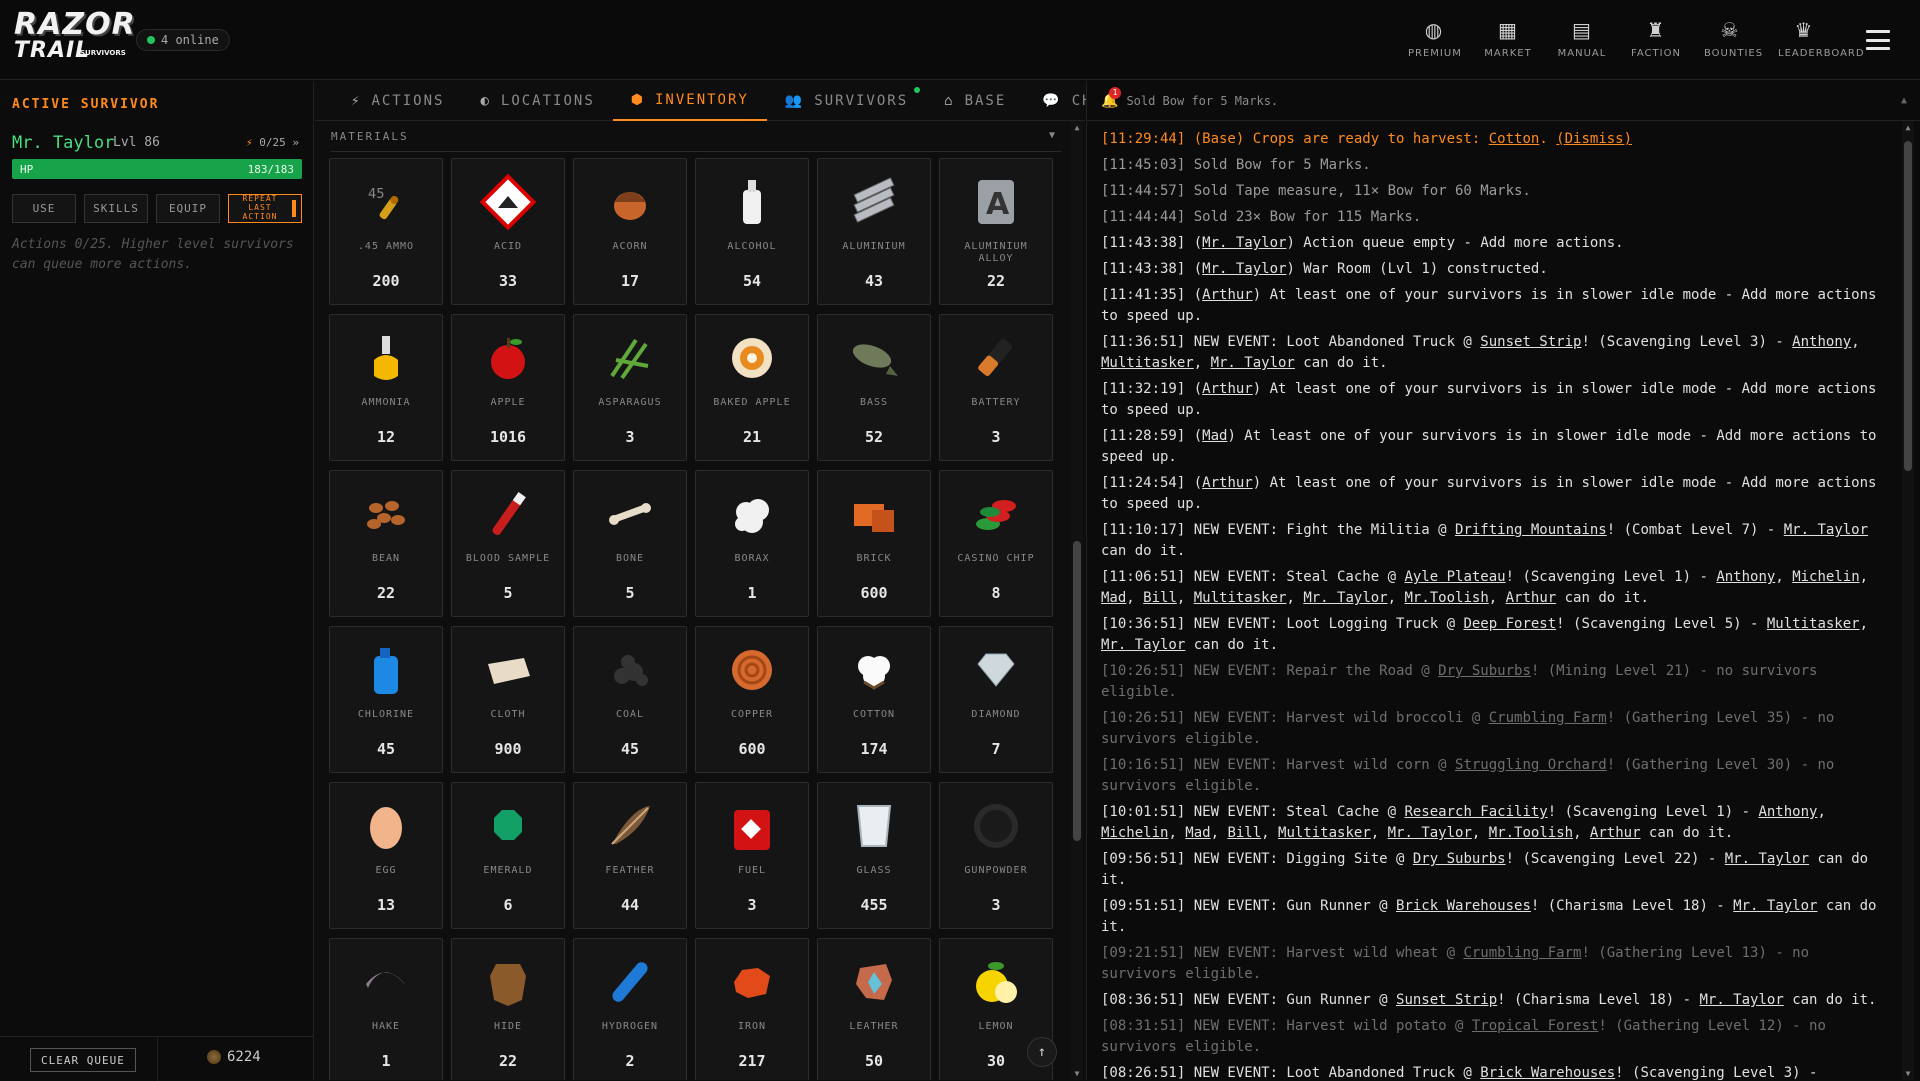 The height and width of the screenshot is (1081, 1920). What do you see at coordinates (752, 387) in the screenshot?
I see `inventory-item: BAKED APPLE 21` at bounding box center [752, 387].